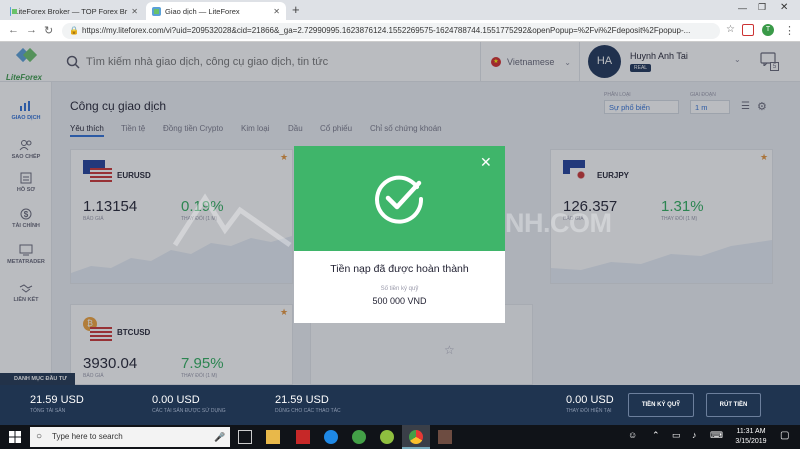 This screenshot has width=800, height=449. What do you see at coordinates (656, 435) in the screenshot?
I see `chevron-up-icon: ⌃` at bounding box center [656, 435].